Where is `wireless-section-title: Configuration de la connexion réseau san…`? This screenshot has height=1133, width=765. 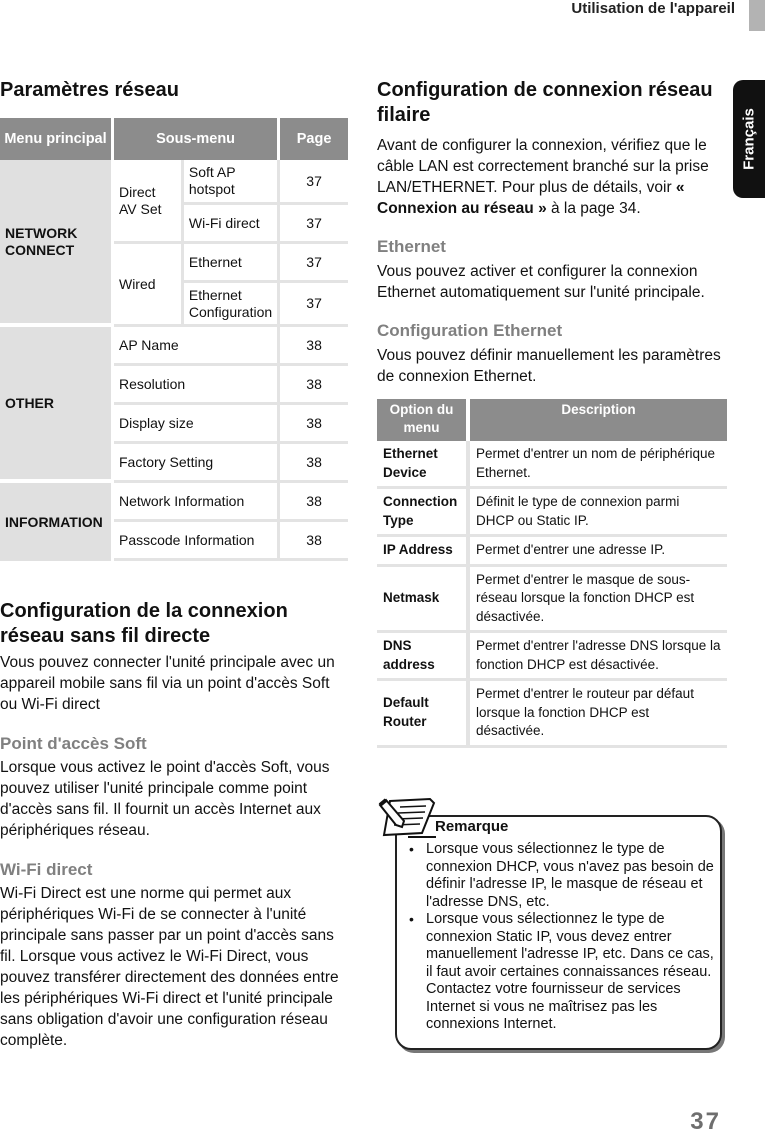
wireless-section-title: Configuration de la connexion réseau san… is located at coordinates (144, 623).